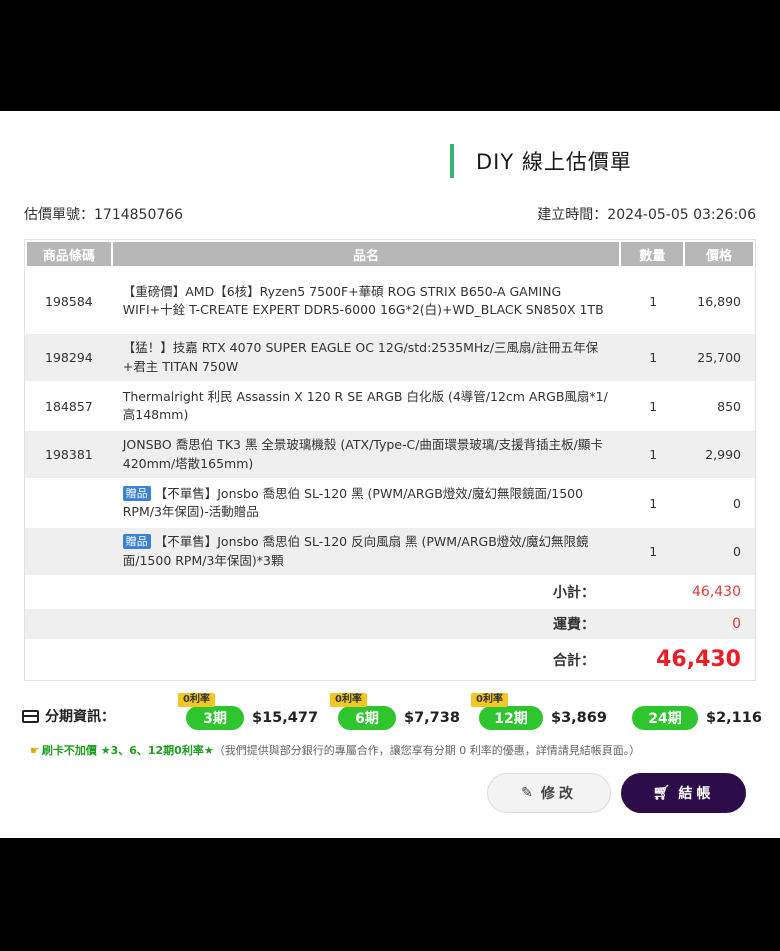 Image resolution: width=780 pixels, height=951 pixels. I want to click on installment-label-text: 分期資訊：, so click(80, 717).